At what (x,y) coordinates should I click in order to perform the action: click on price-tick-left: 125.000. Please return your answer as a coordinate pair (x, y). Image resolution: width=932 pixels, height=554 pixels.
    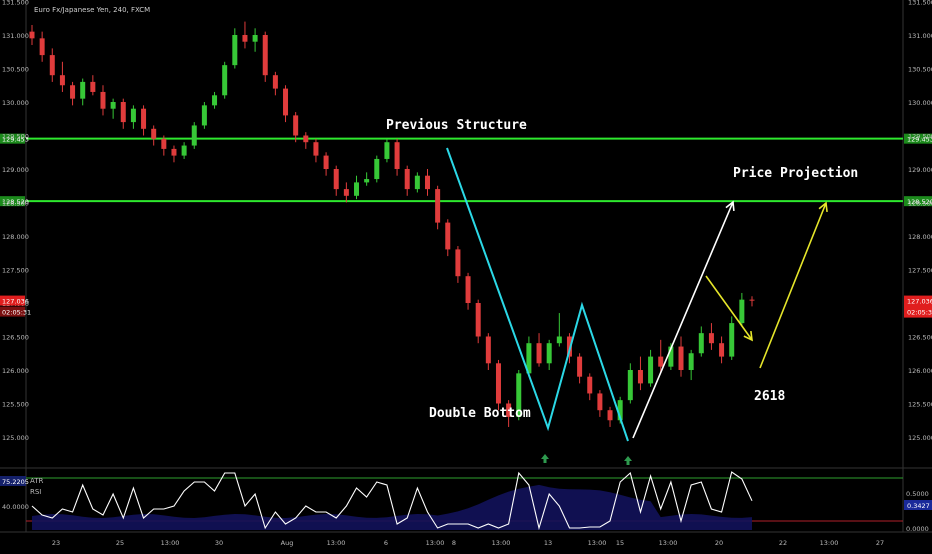
    Looking at the image, I should click on (15, 438).